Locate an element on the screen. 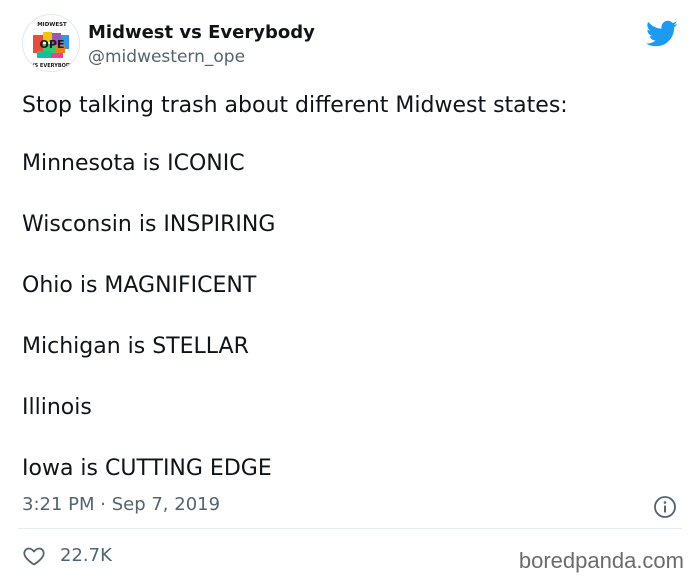  tweet-line-iowa: Iowa is CUTTING EDGE is located at coordinates (147, 468).